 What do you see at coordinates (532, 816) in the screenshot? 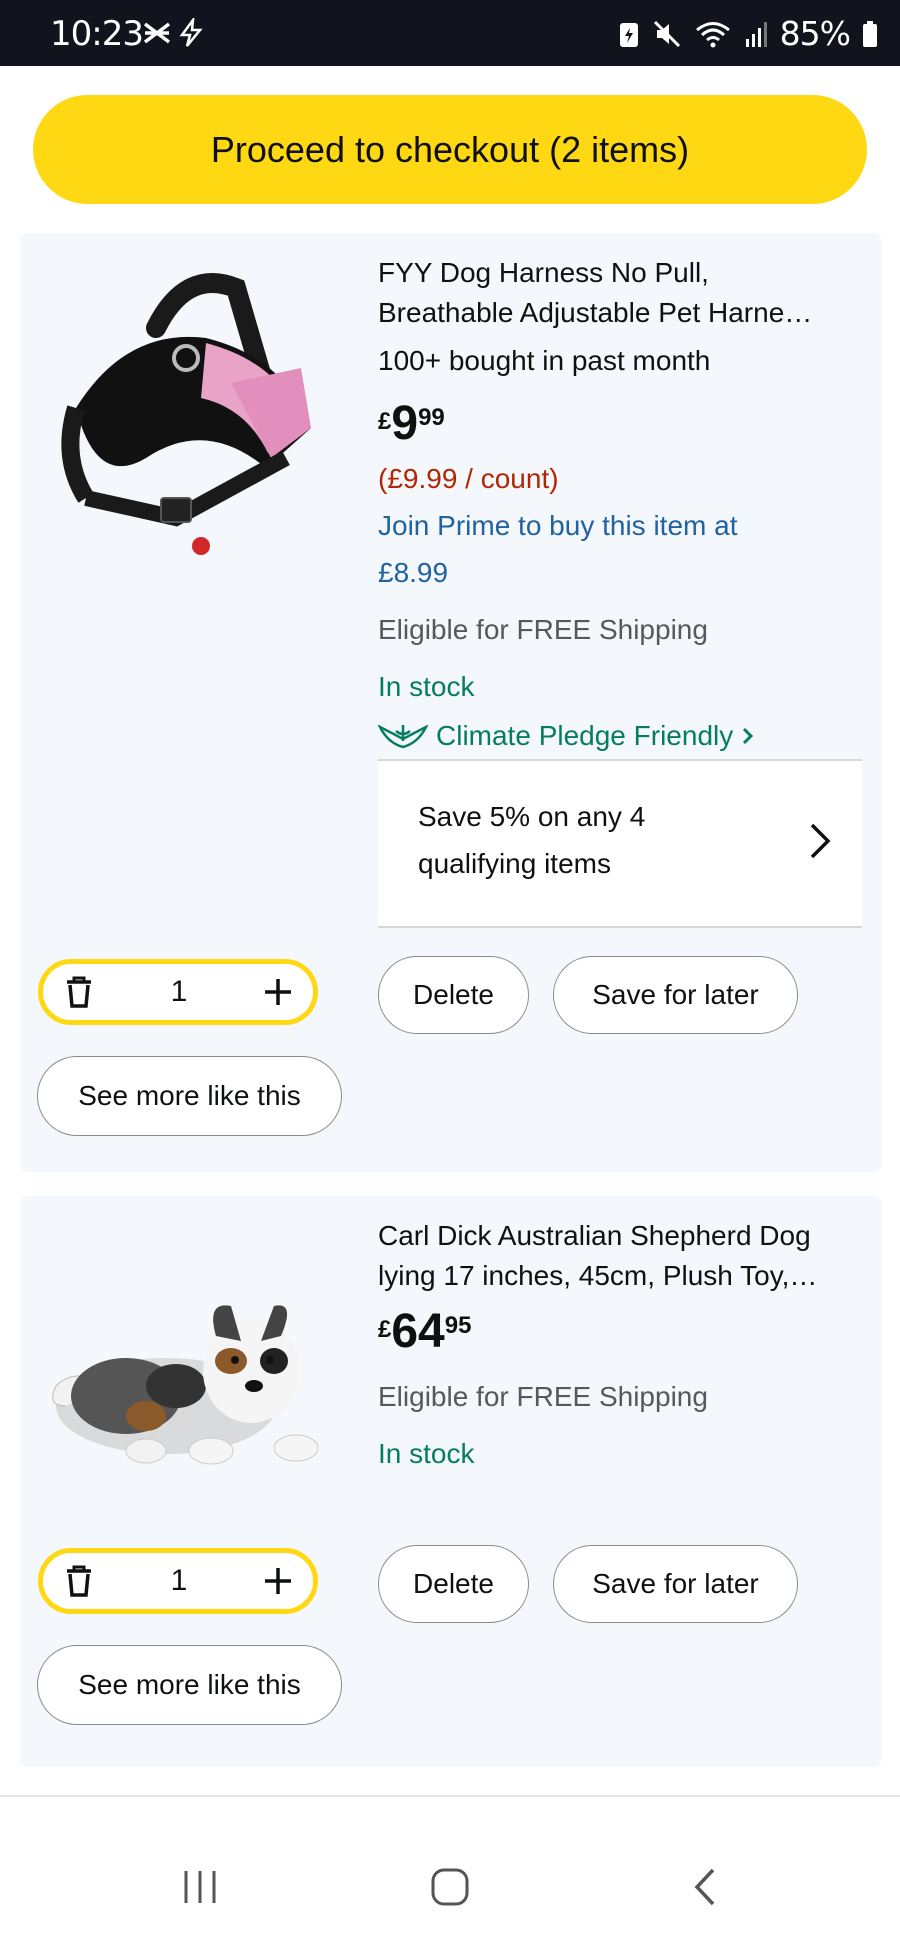
I see `promotion-line1: Save 5% on any 4` at bounding box center [532, 816].